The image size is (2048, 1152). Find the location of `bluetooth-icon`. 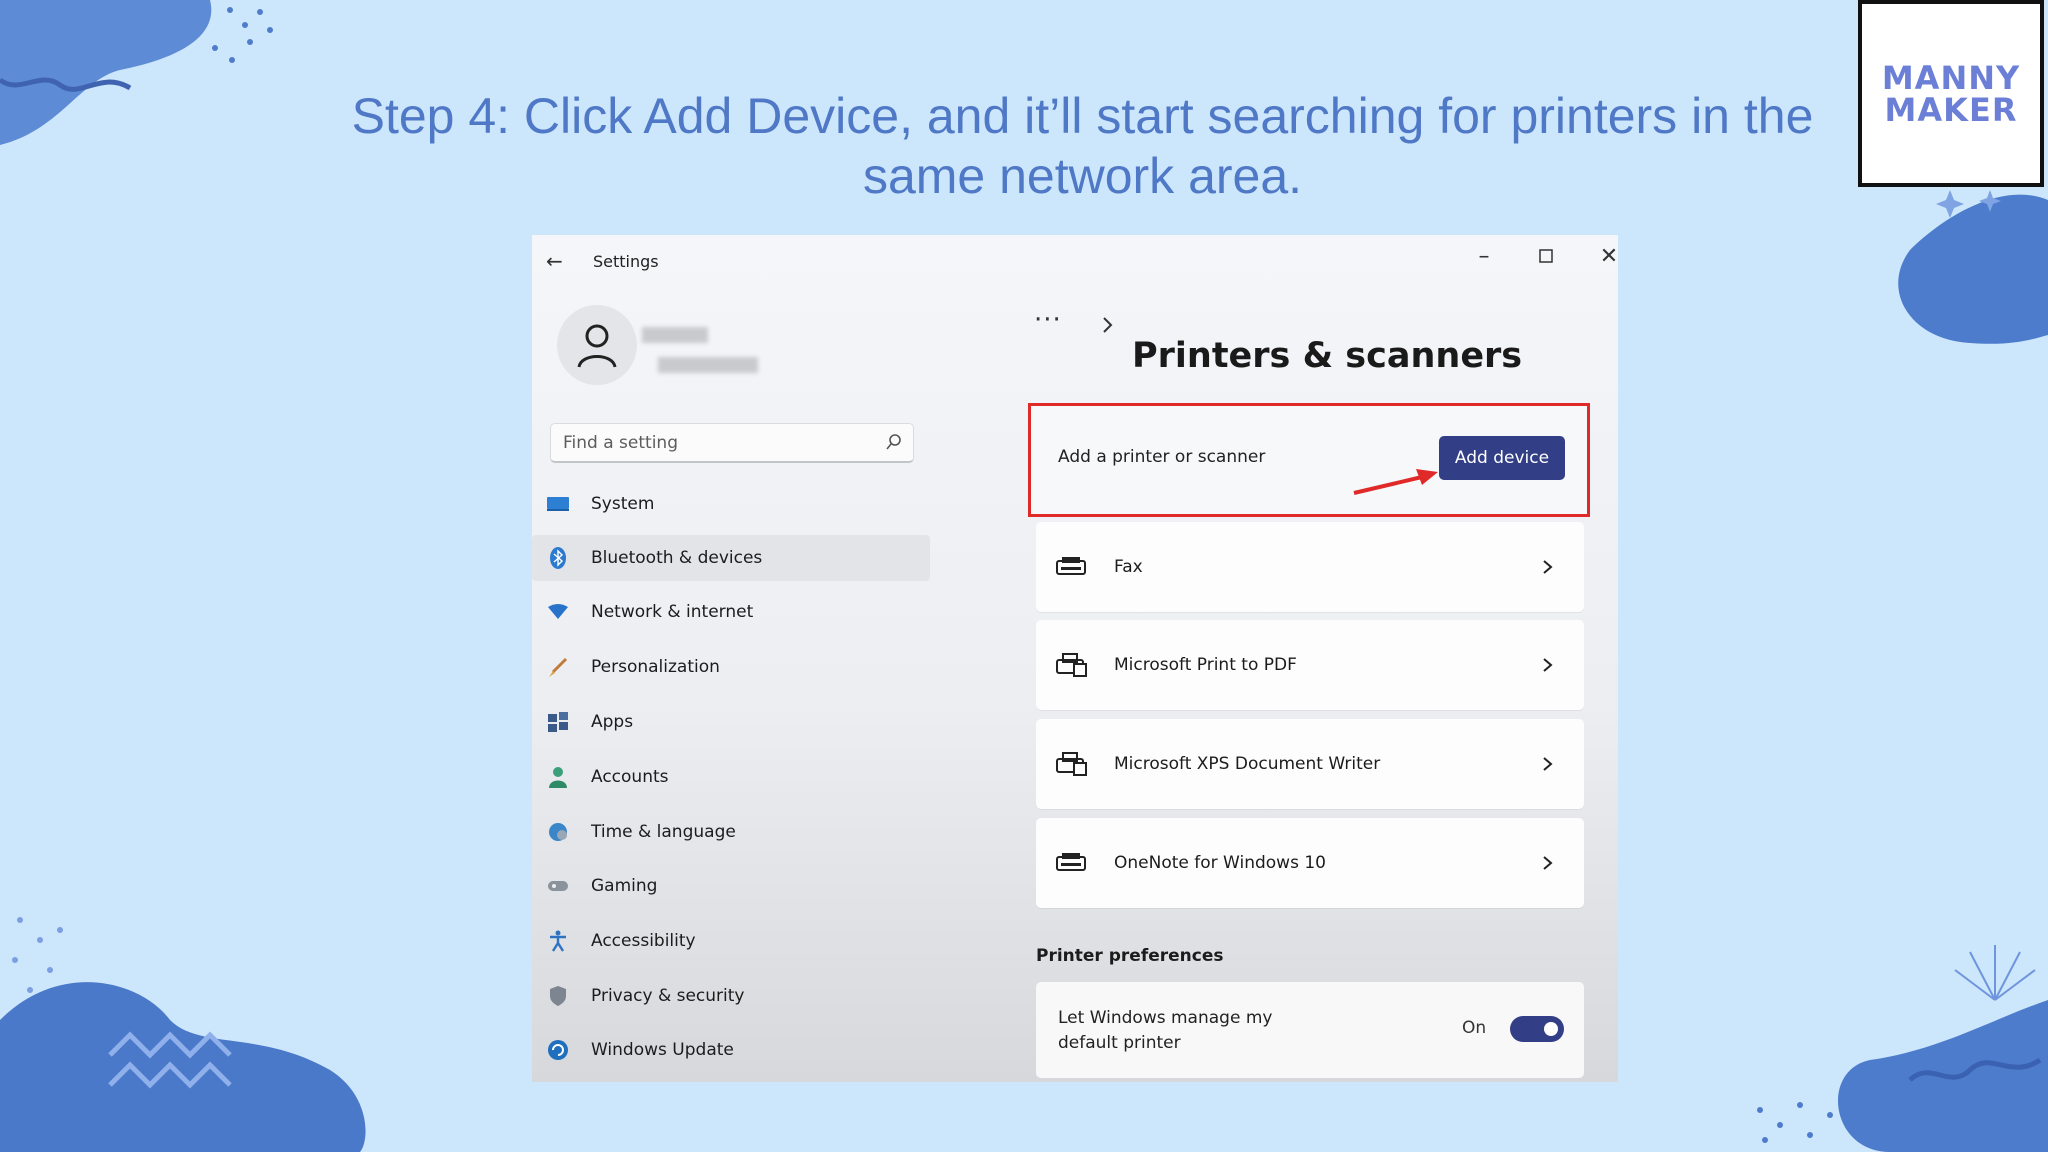

bluetooth-icon is located at coordinates (558, 558).